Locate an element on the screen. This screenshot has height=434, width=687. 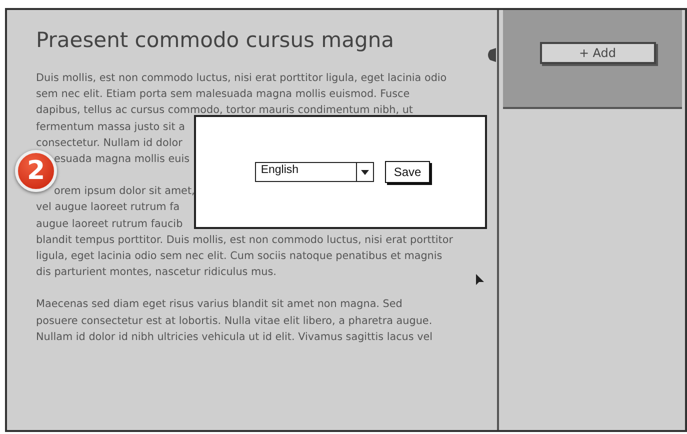
text-line: dis parturient montes, nascetur ridiculus mus. is located at coordinates (156, 272).